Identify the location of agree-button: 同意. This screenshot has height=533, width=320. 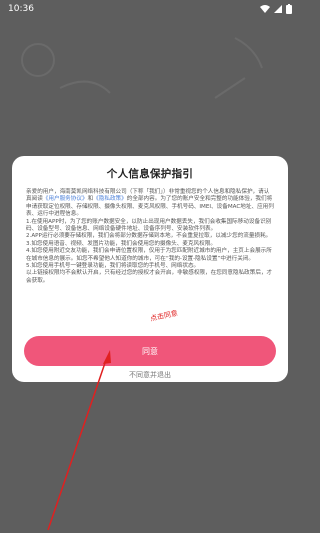
(150, 351).